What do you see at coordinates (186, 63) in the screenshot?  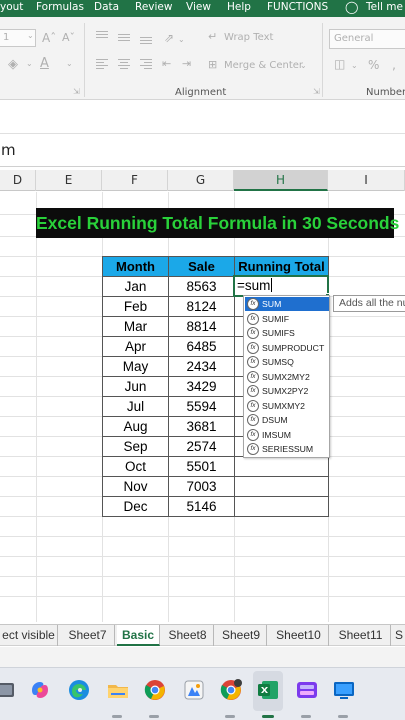 I see `increase-indent-icon: ⇥` at bounding box center [186, 63].